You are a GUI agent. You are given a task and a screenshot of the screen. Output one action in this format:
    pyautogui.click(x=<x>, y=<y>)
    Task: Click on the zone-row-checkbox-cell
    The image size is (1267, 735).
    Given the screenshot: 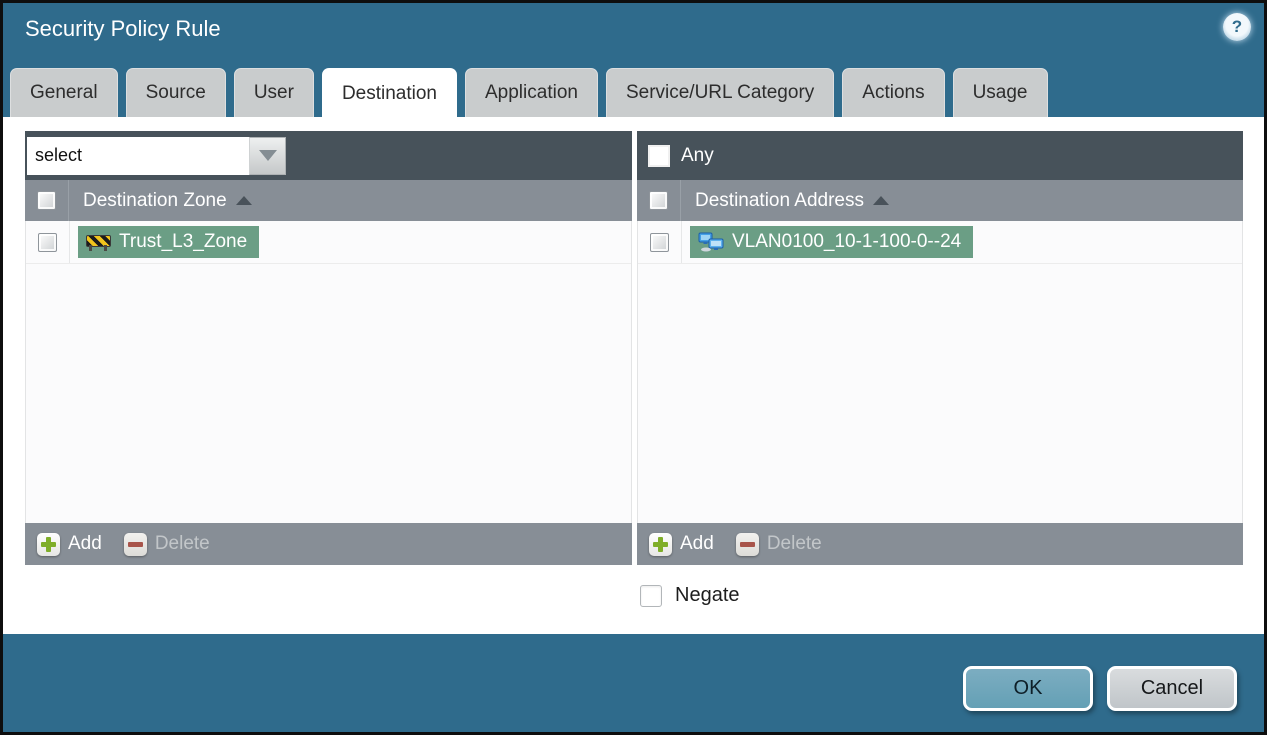 What is the action you would take?
    pyautogui.click(x=48, y=242)
    